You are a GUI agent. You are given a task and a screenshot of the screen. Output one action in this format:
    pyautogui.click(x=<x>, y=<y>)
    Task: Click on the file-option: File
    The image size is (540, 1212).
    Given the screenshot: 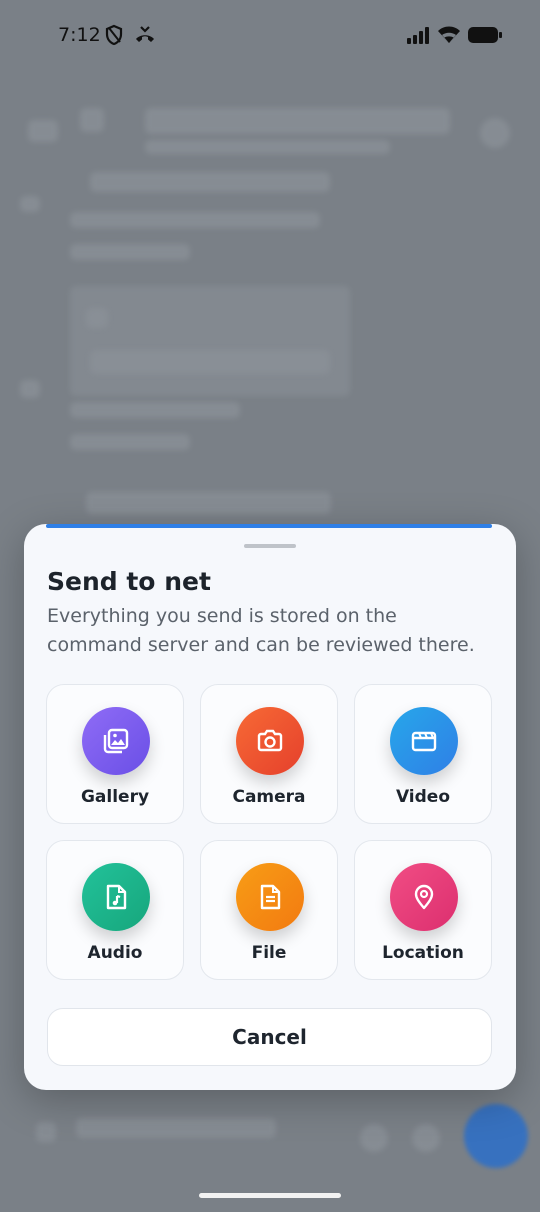 What is the action you would take?
    pyautogui.click(x=269, y=910)
    